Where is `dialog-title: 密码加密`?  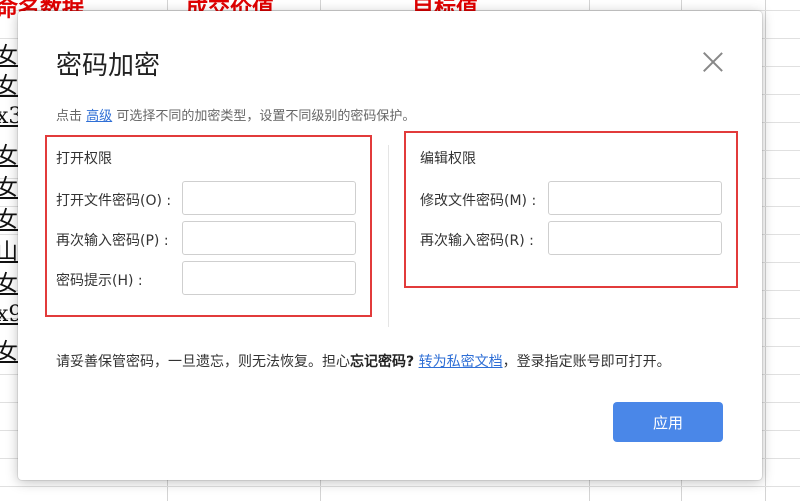 dialog-title: 密码加密 is located at coordinates (108, 66).